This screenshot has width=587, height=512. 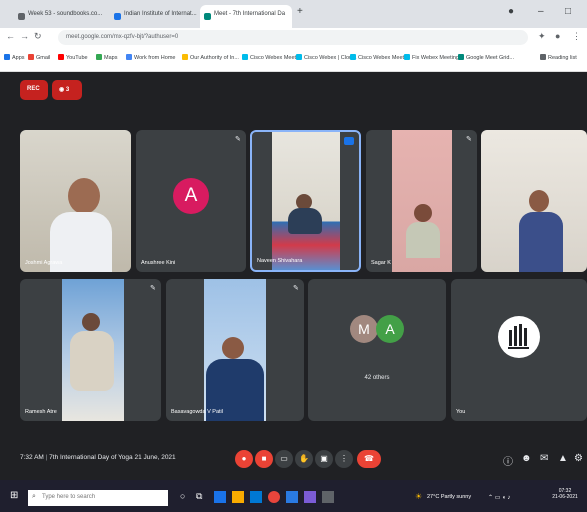 I want to click on leave-call-button: ☎, so click(x=369, y=459).